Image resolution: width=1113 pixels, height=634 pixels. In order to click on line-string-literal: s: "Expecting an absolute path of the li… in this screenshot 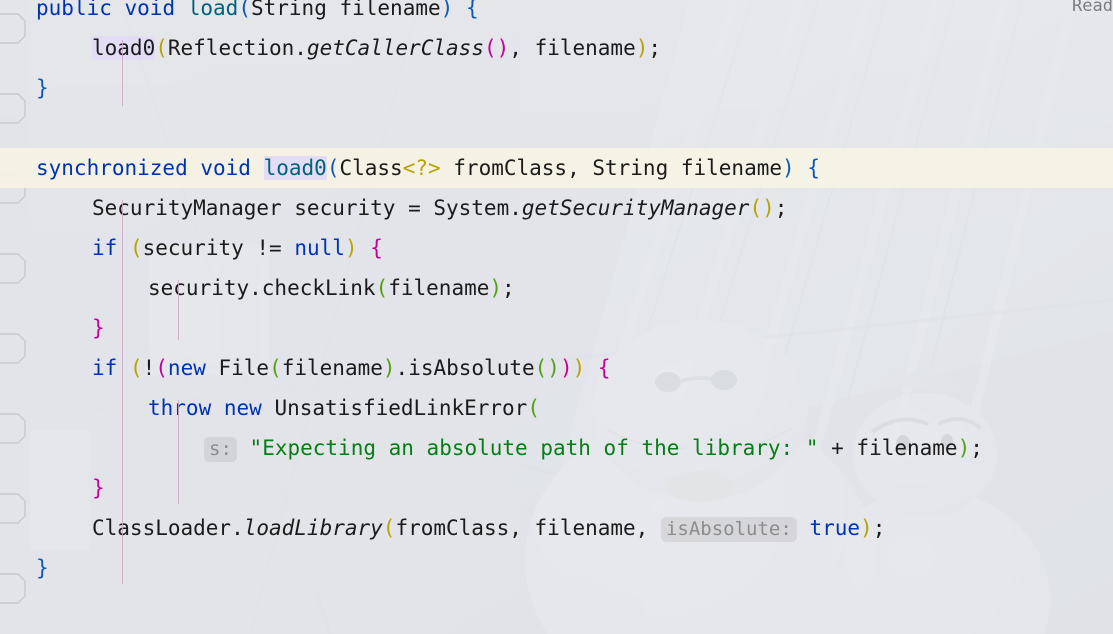, I will do `click(556, 448)`.